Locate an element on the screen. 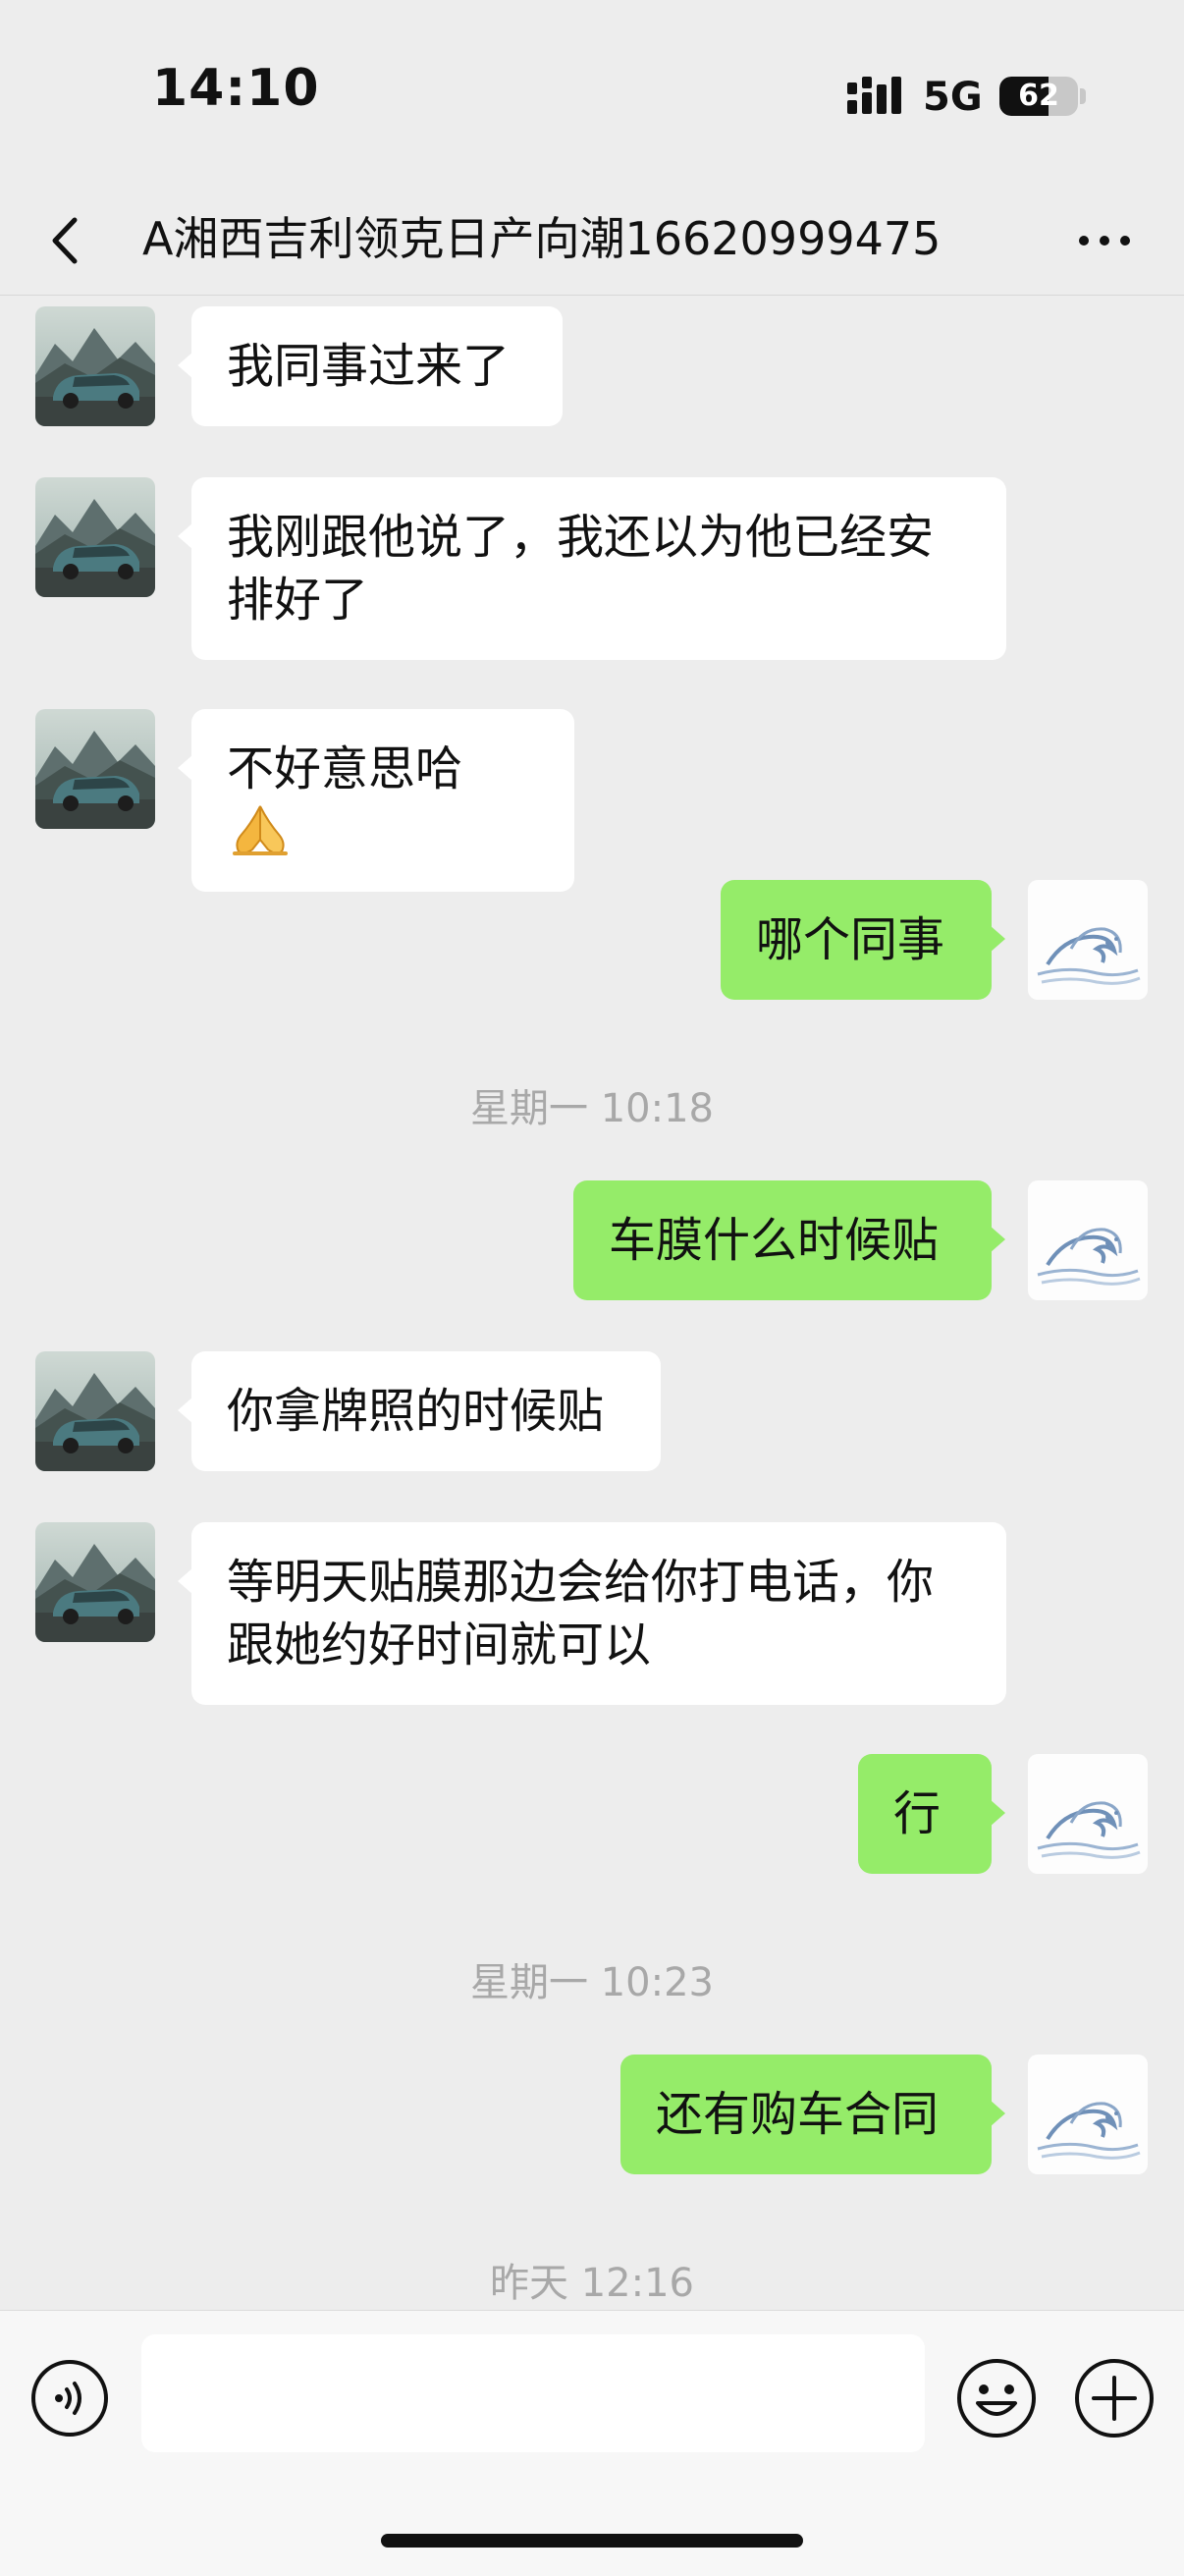 The image size is (1184, 2576). network-type: 5G is located at coordinates (953, 97).